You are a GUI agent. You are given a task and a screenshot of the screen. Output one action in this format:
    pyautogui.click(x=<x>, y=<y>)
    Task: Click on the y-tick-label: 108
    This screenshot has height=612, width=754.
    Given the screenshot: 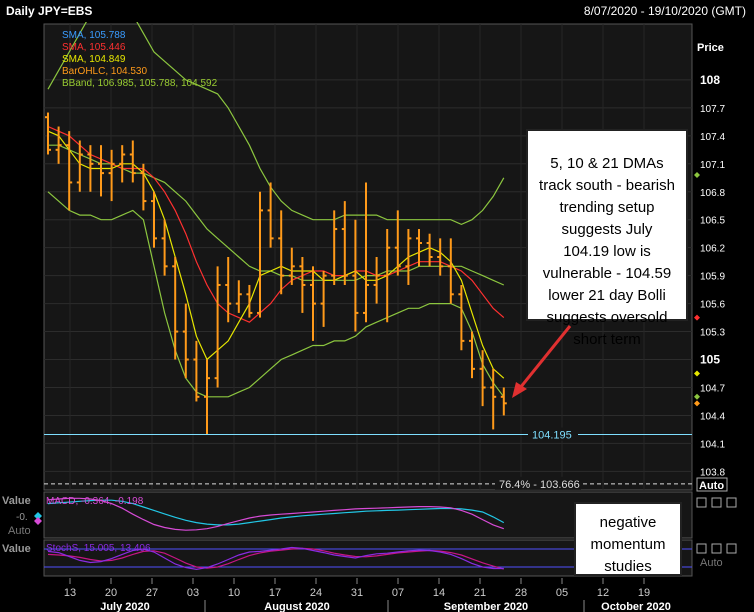 What is the action you would take?
    pyautogui.click(x=710, y=80)
    